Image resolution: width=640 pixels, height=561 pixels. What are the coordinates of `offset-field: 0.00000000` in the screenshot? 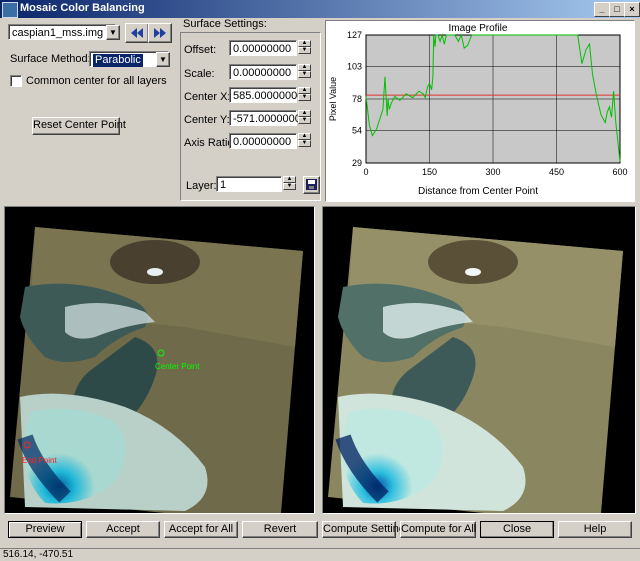 It's located at (263, 48).